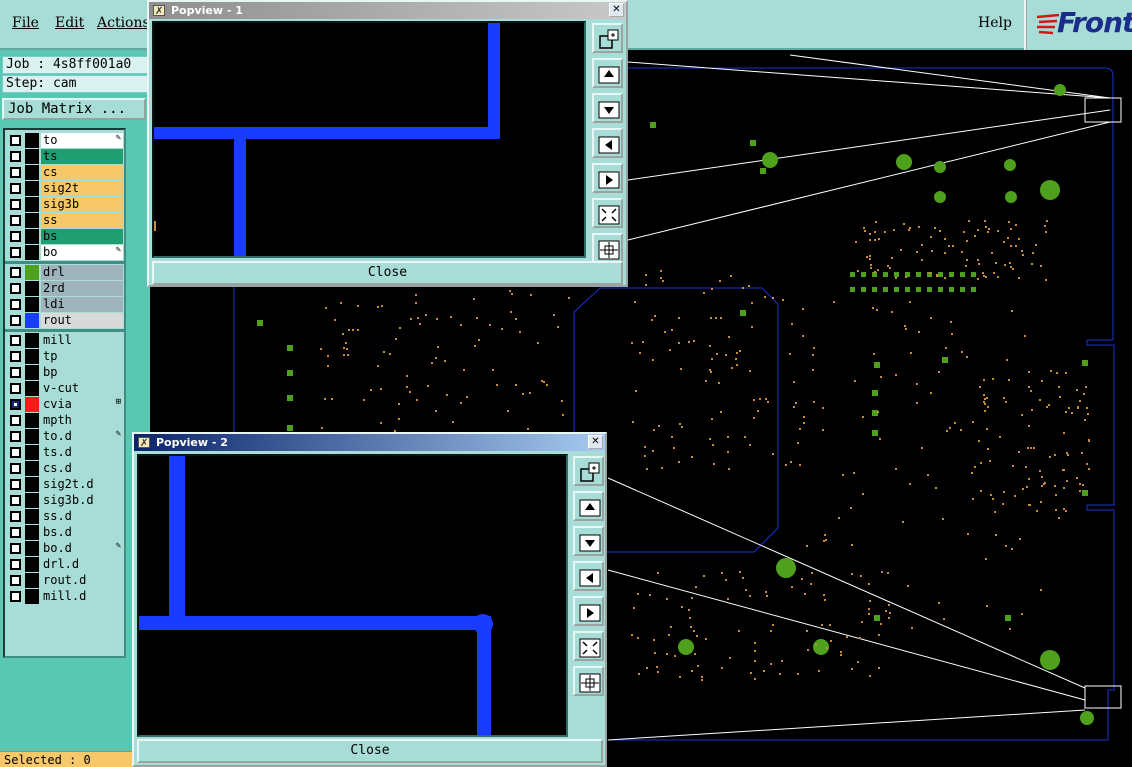  Describe the element at coordinates (82, 220) in the screenshot. I see `layer-name: ss` at that location.